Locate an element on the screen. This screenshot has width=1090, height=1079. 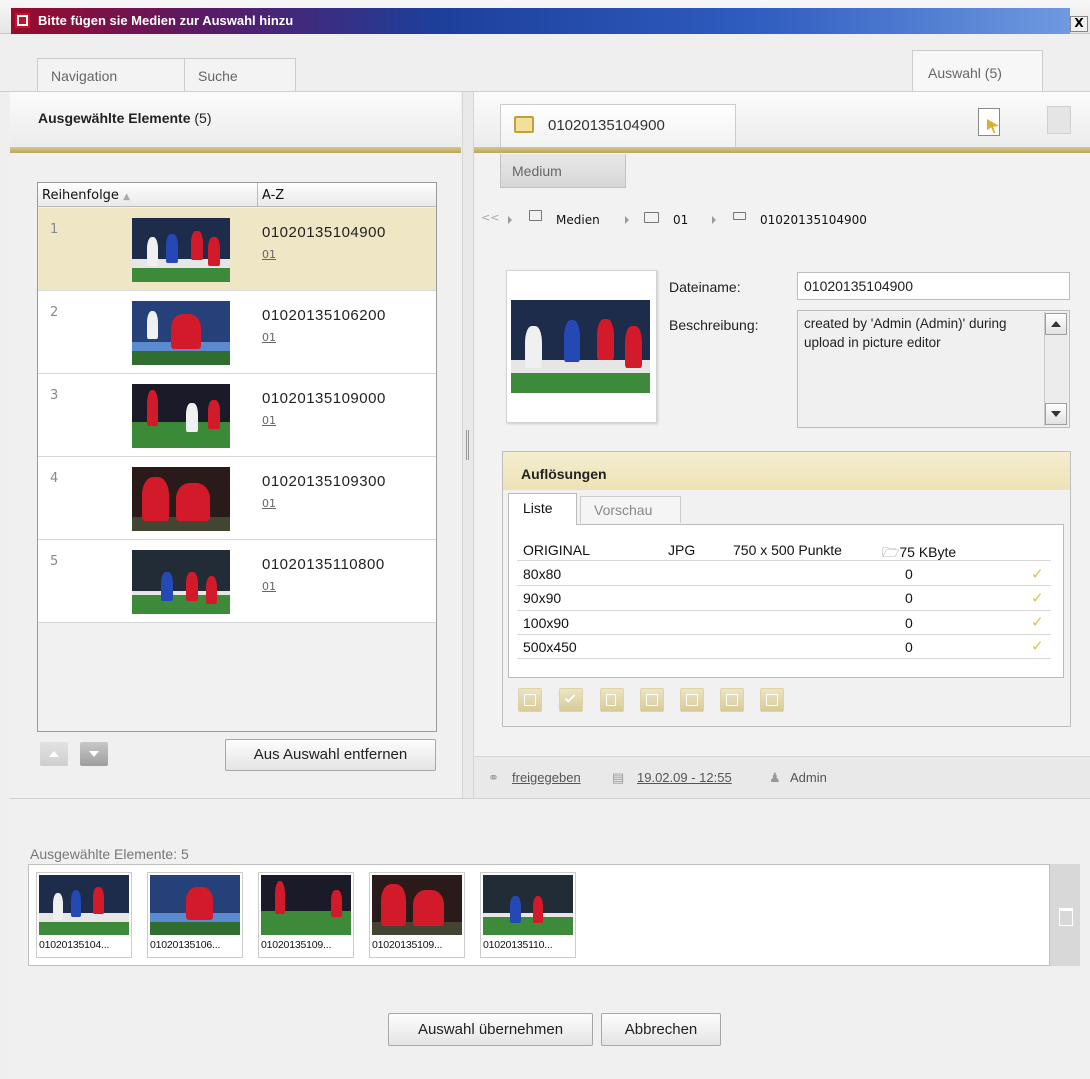
table-row: 4 01020135109300 01 is located at coordinates (237, 498).